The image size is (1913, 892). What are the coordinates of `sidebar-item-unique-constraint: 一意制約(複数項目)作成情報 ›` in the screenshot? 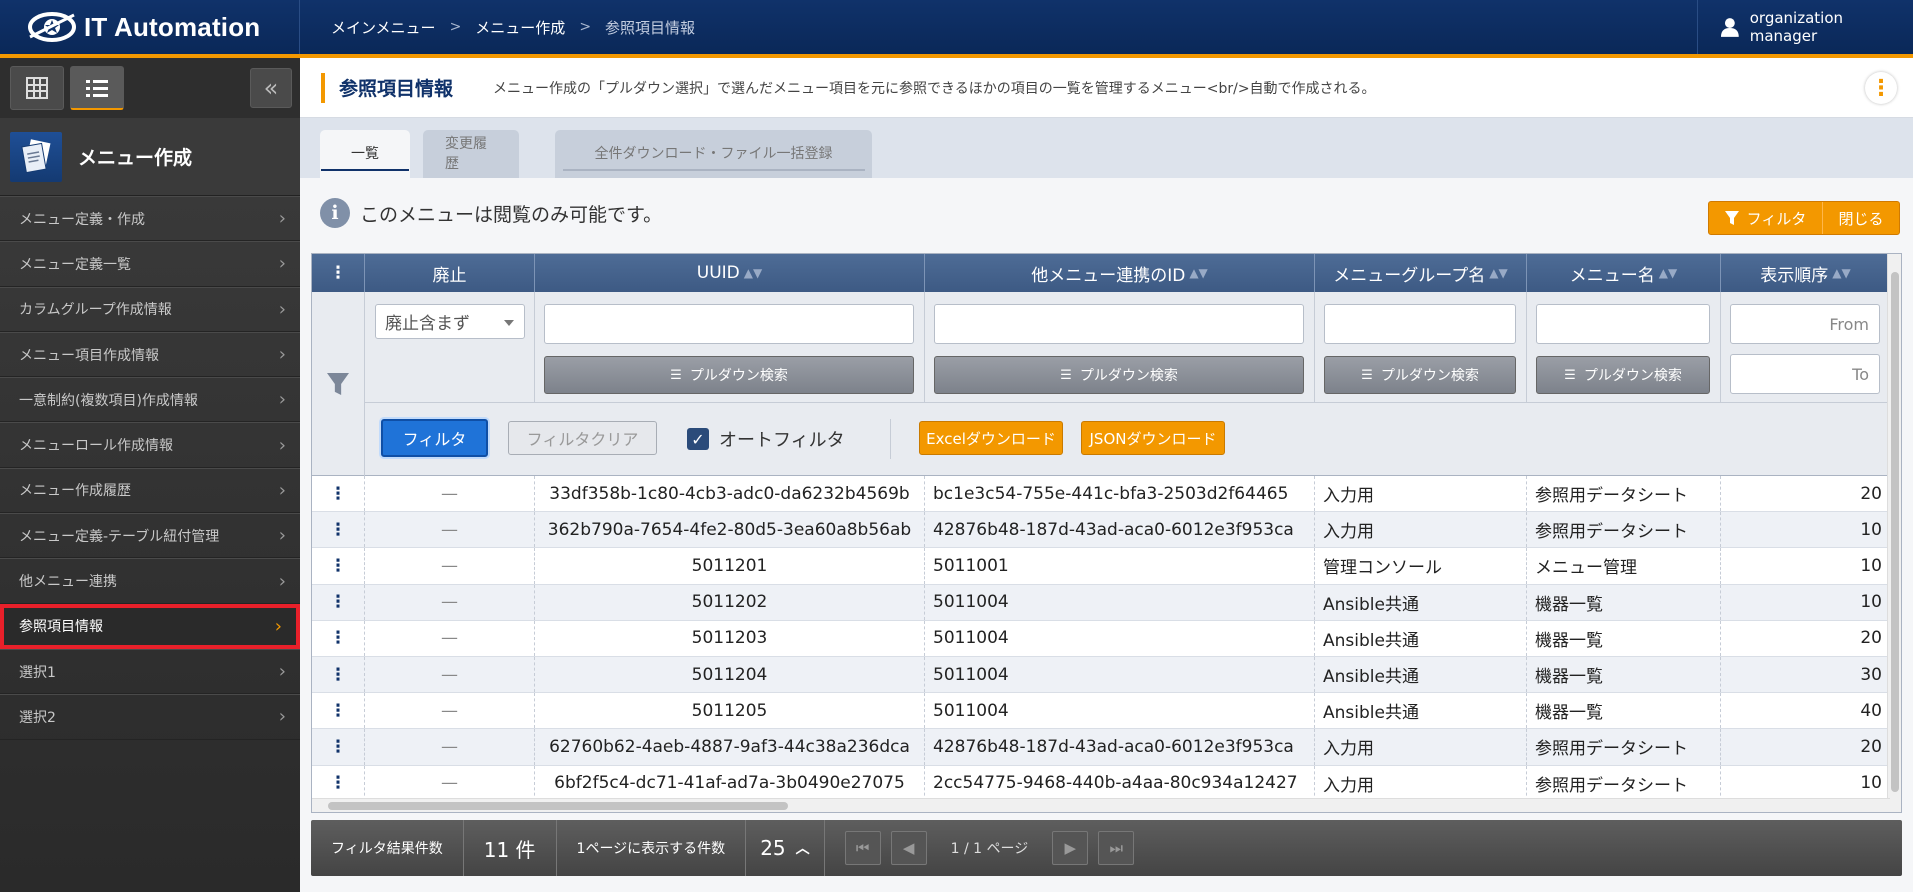 It's located at (150, 400).